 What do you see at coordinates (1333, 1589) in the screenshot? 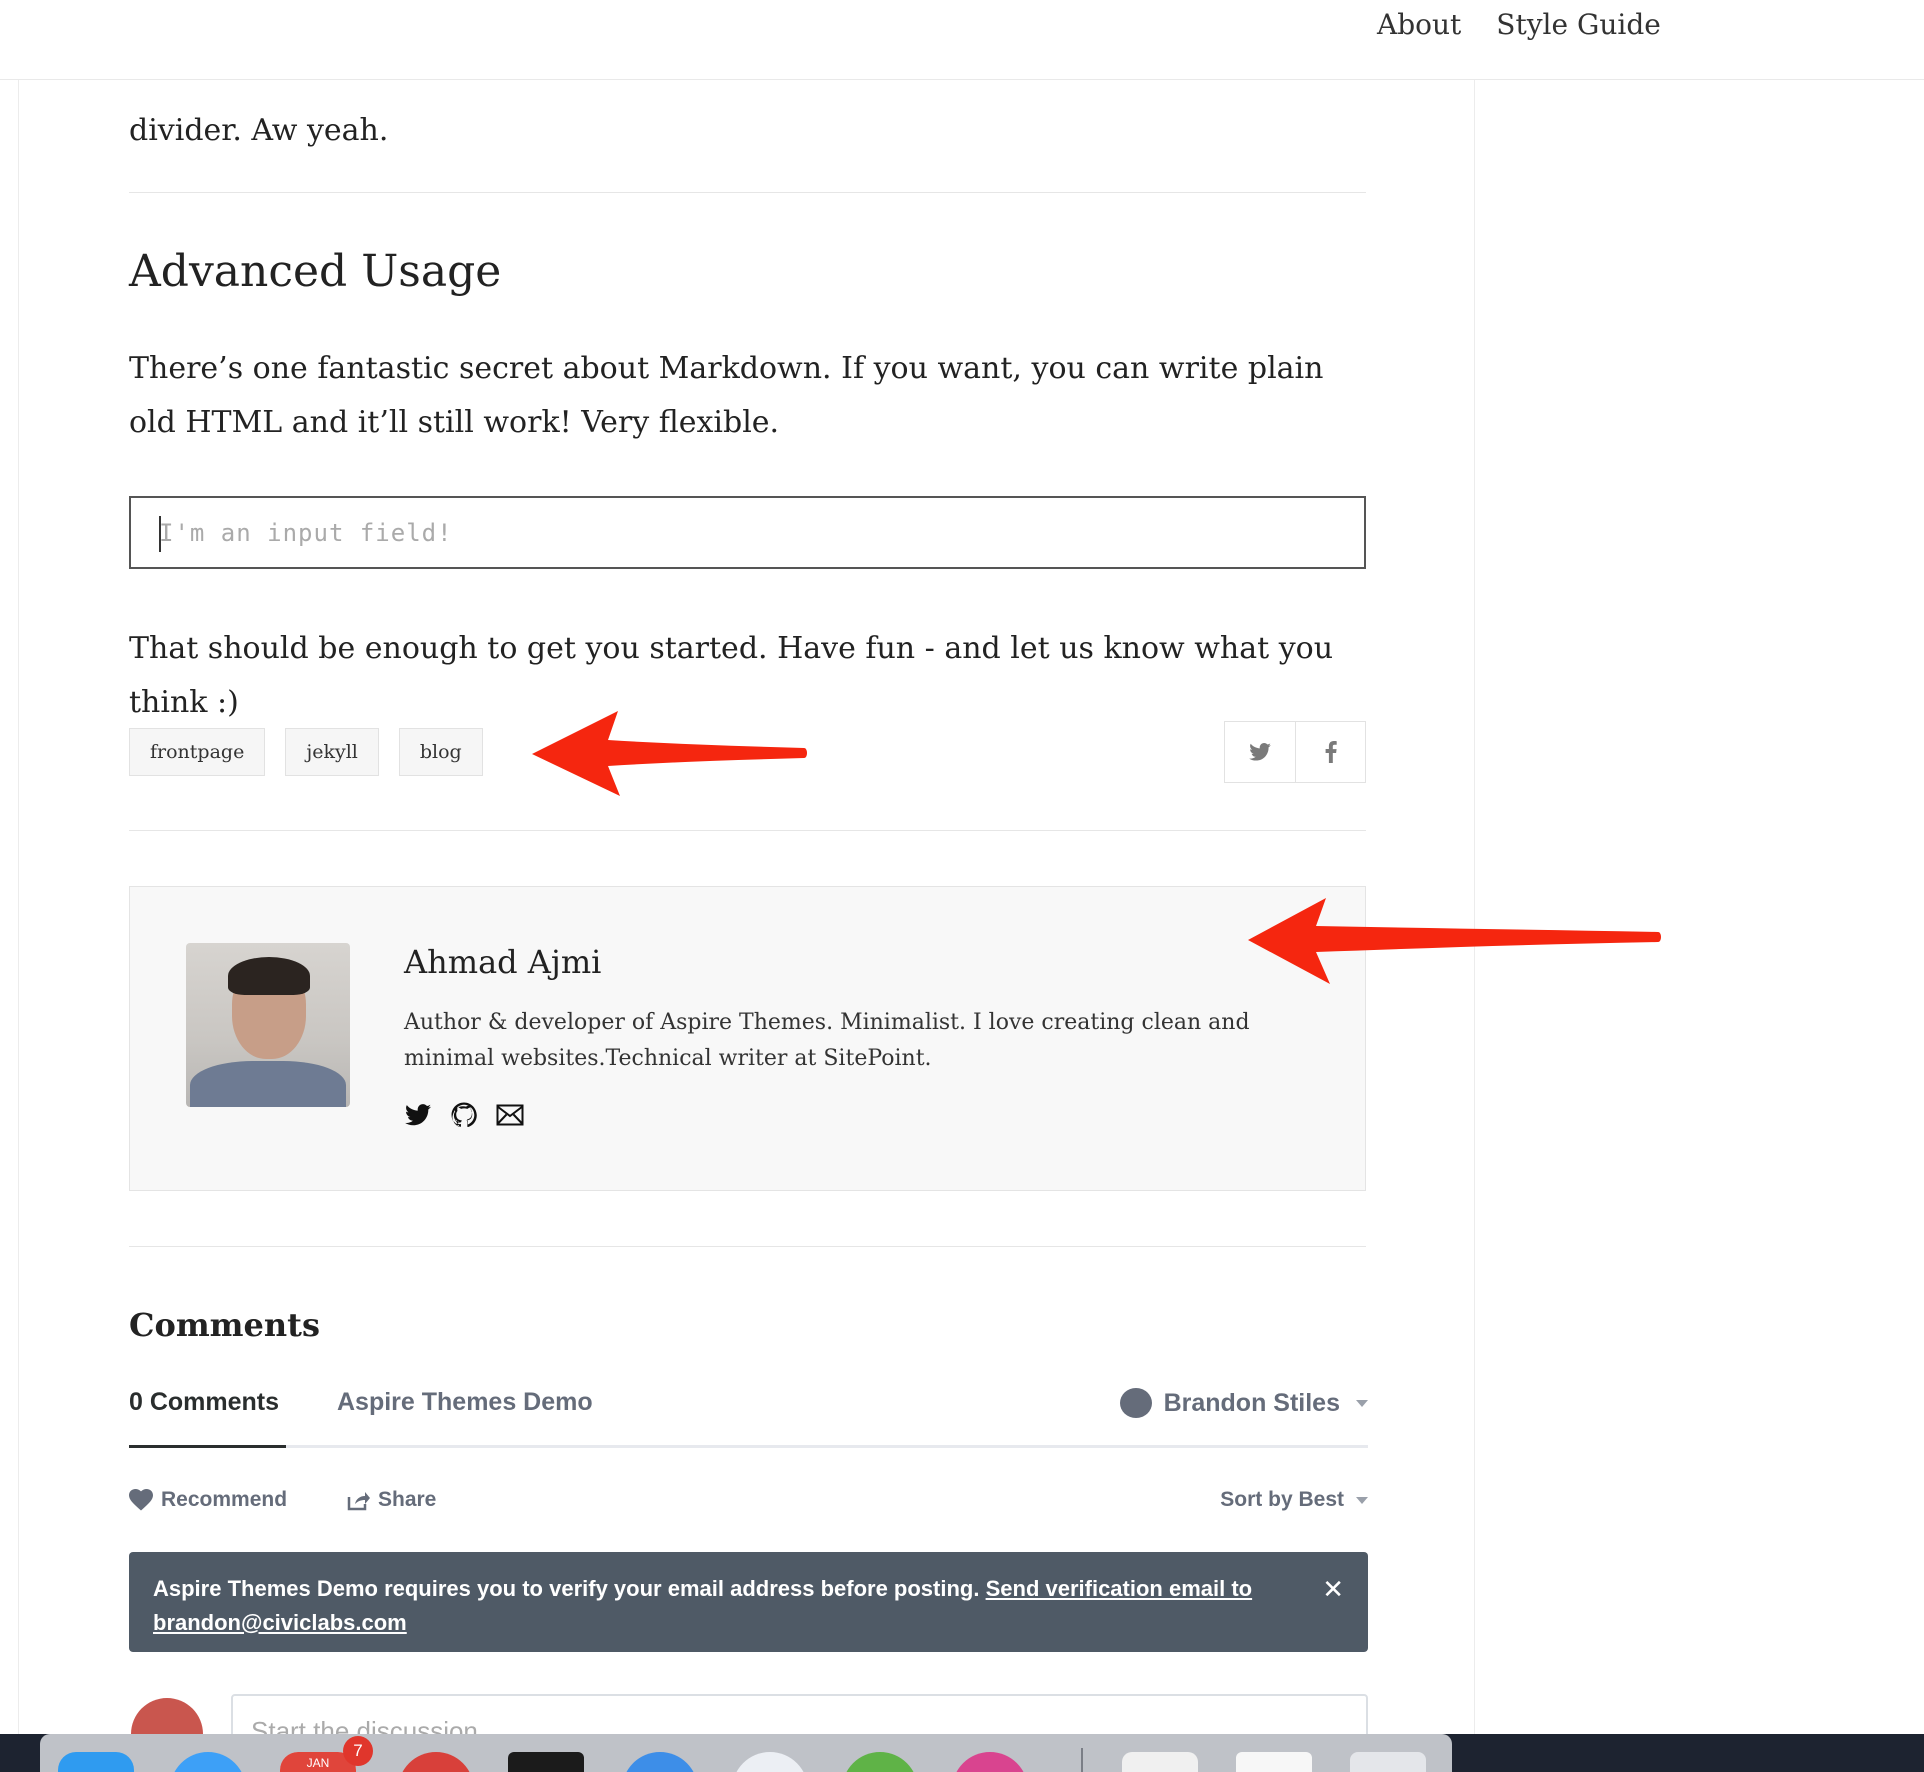
I see `close-icon: ✕` at bounding box center [1333, 1589].